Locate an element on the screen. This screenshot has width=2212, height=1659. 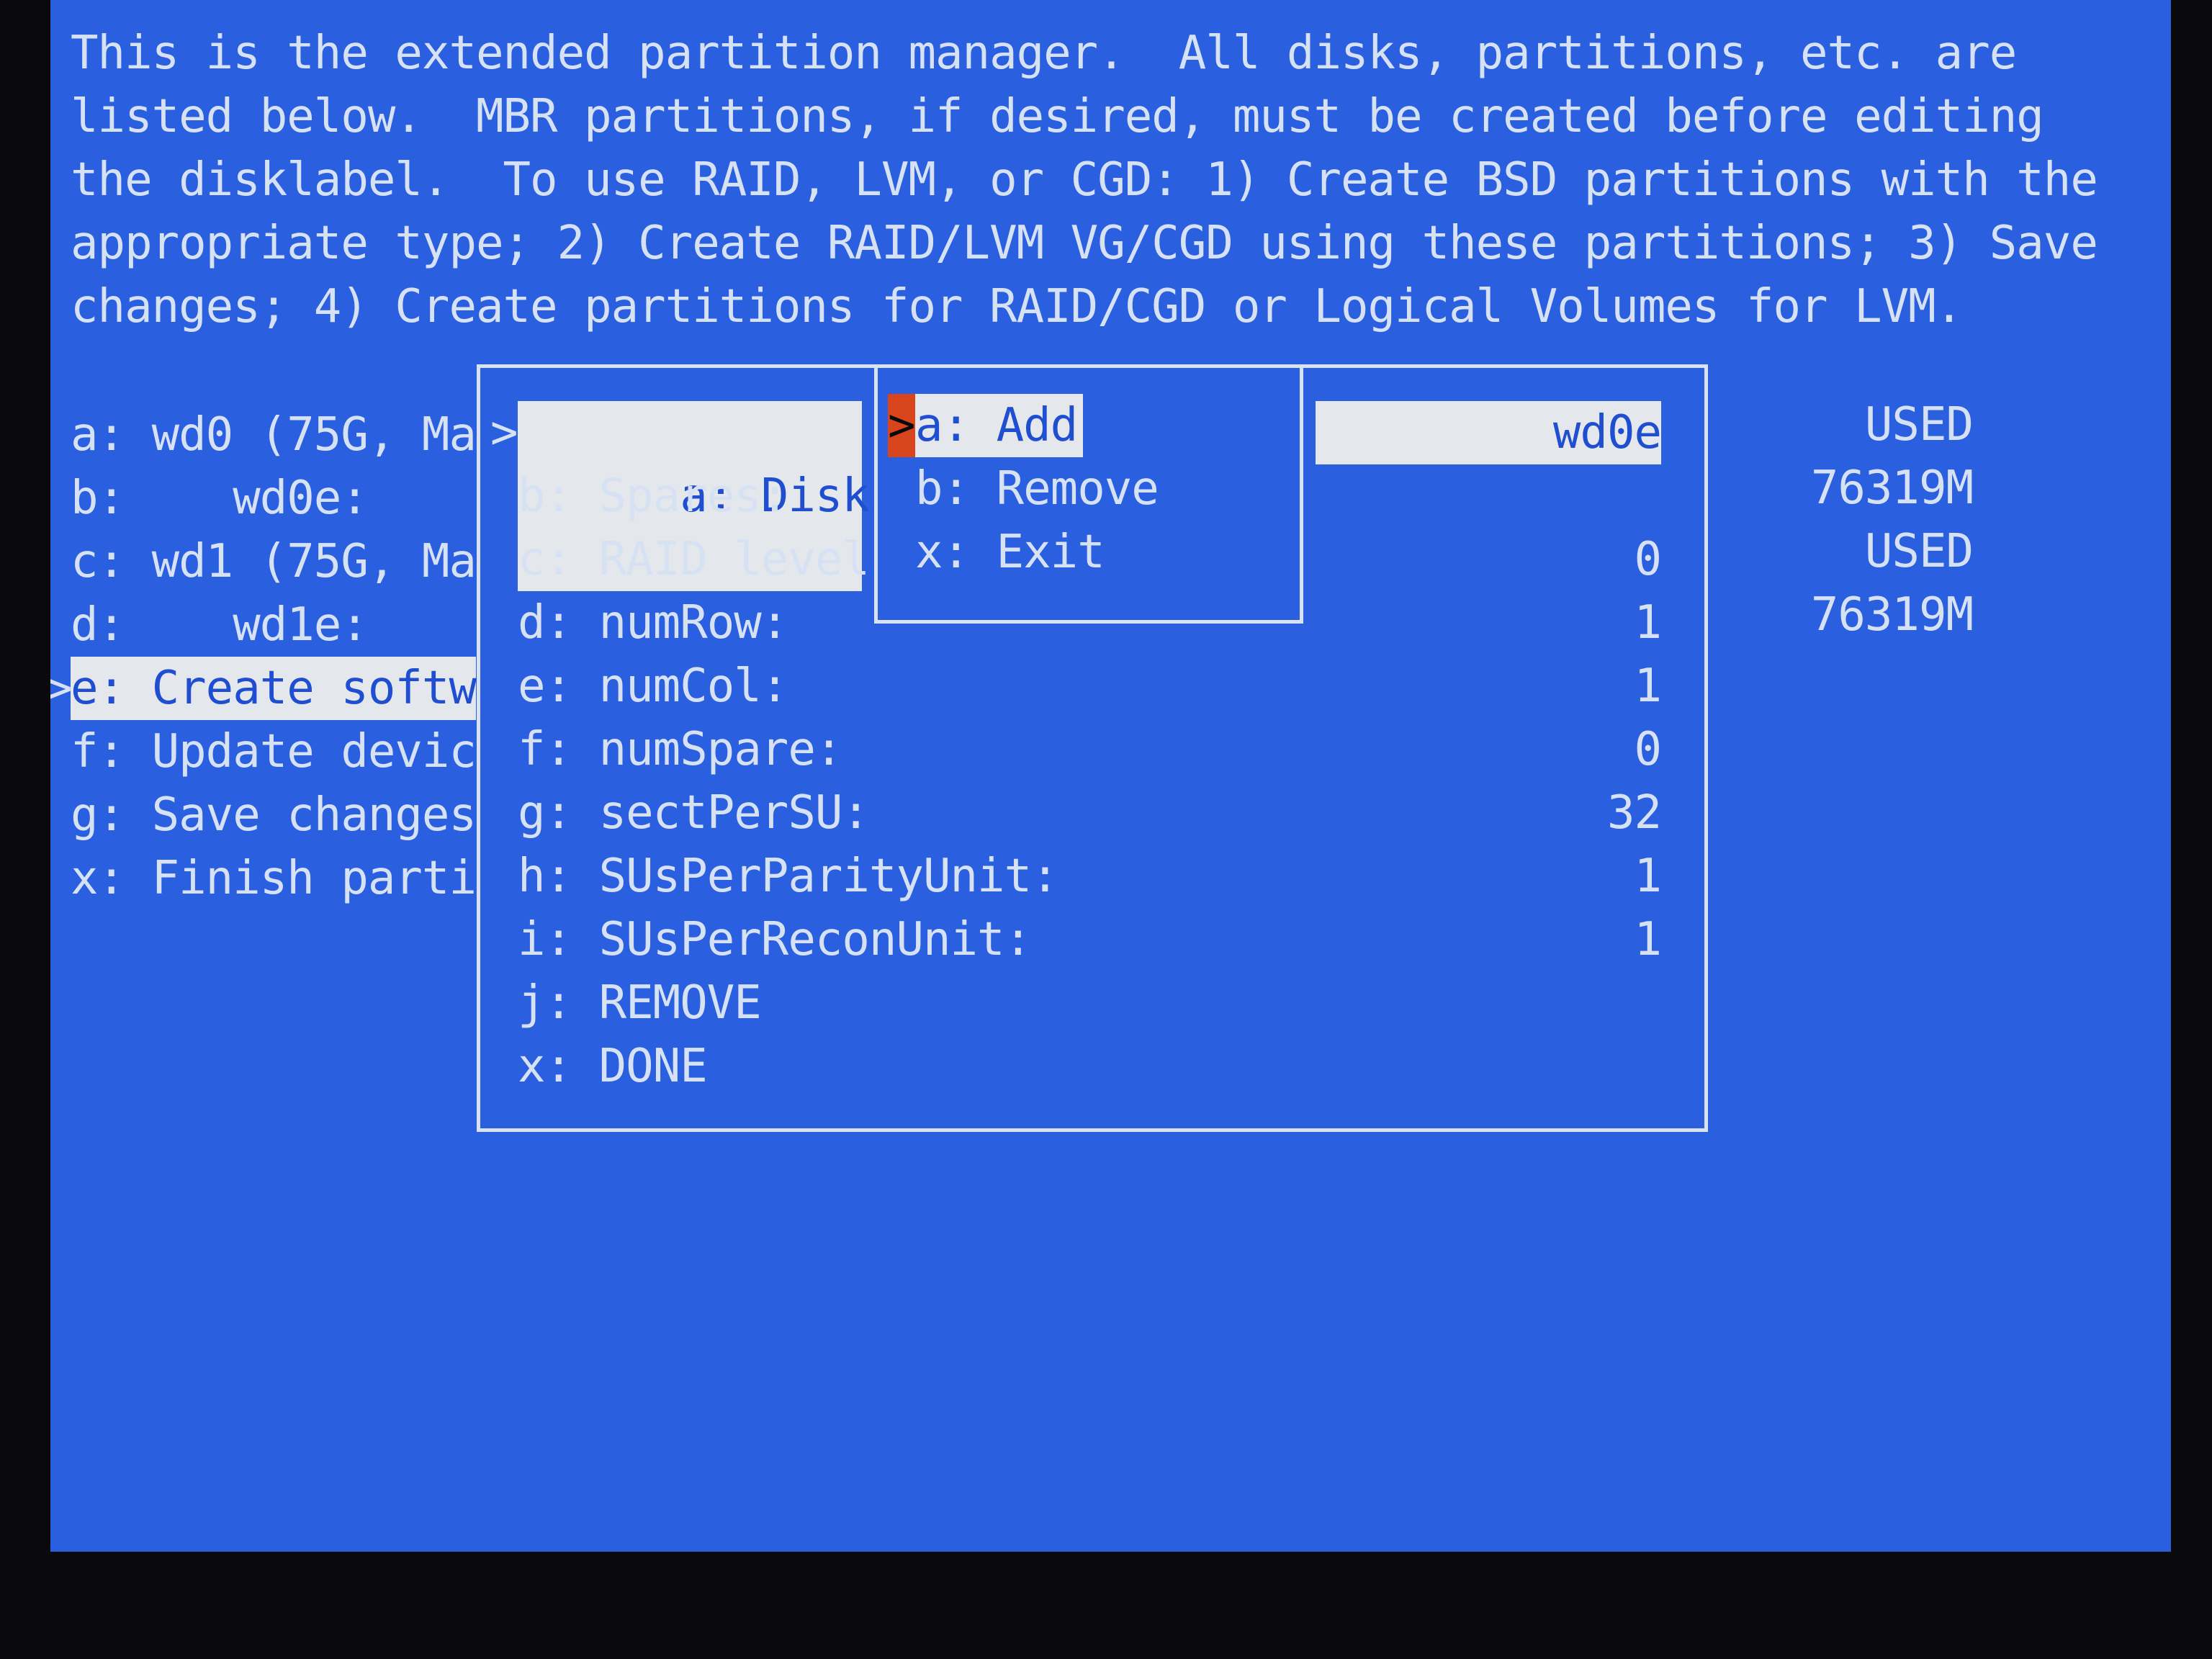
submenu-item-remove: b: Remove is located at coordinates (1037, 489).